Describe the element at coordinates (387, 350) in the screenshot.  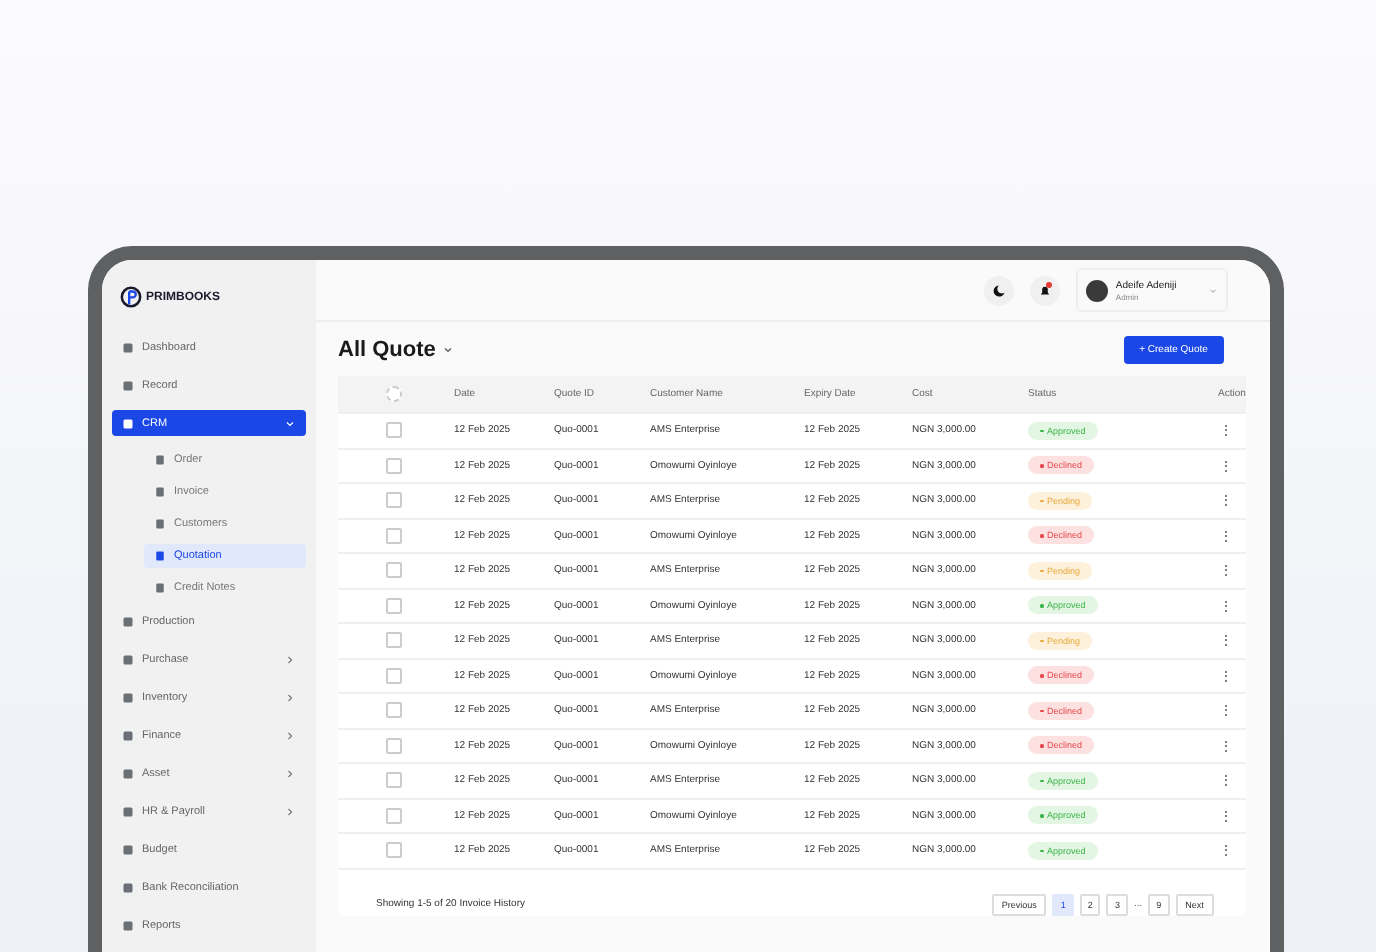
I see `page-title: All Quote` at that location.